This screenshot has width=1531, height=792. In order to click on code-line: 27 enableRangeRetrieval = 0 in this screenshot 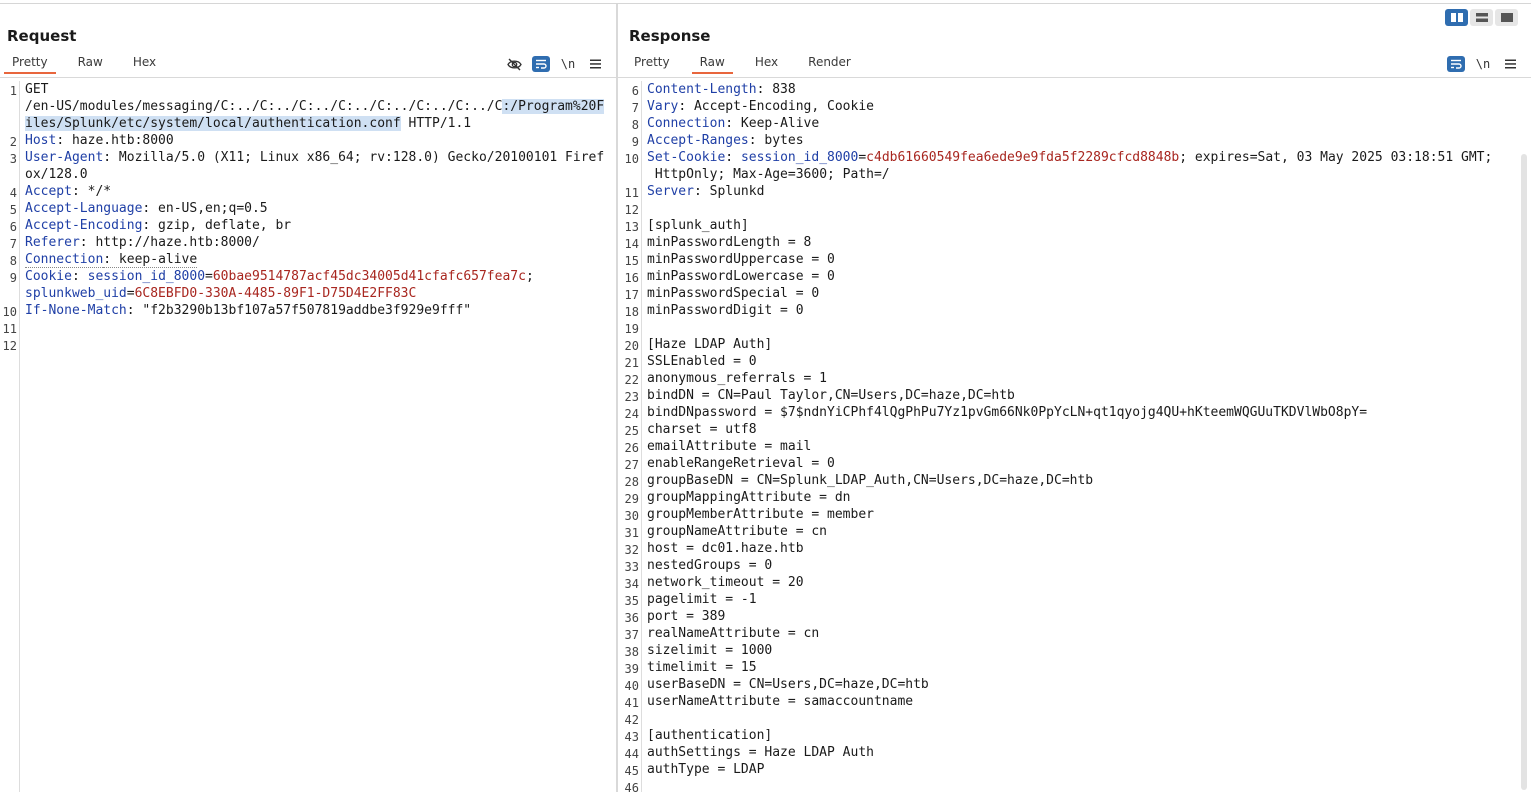, I will do `click(1071, 463)`.